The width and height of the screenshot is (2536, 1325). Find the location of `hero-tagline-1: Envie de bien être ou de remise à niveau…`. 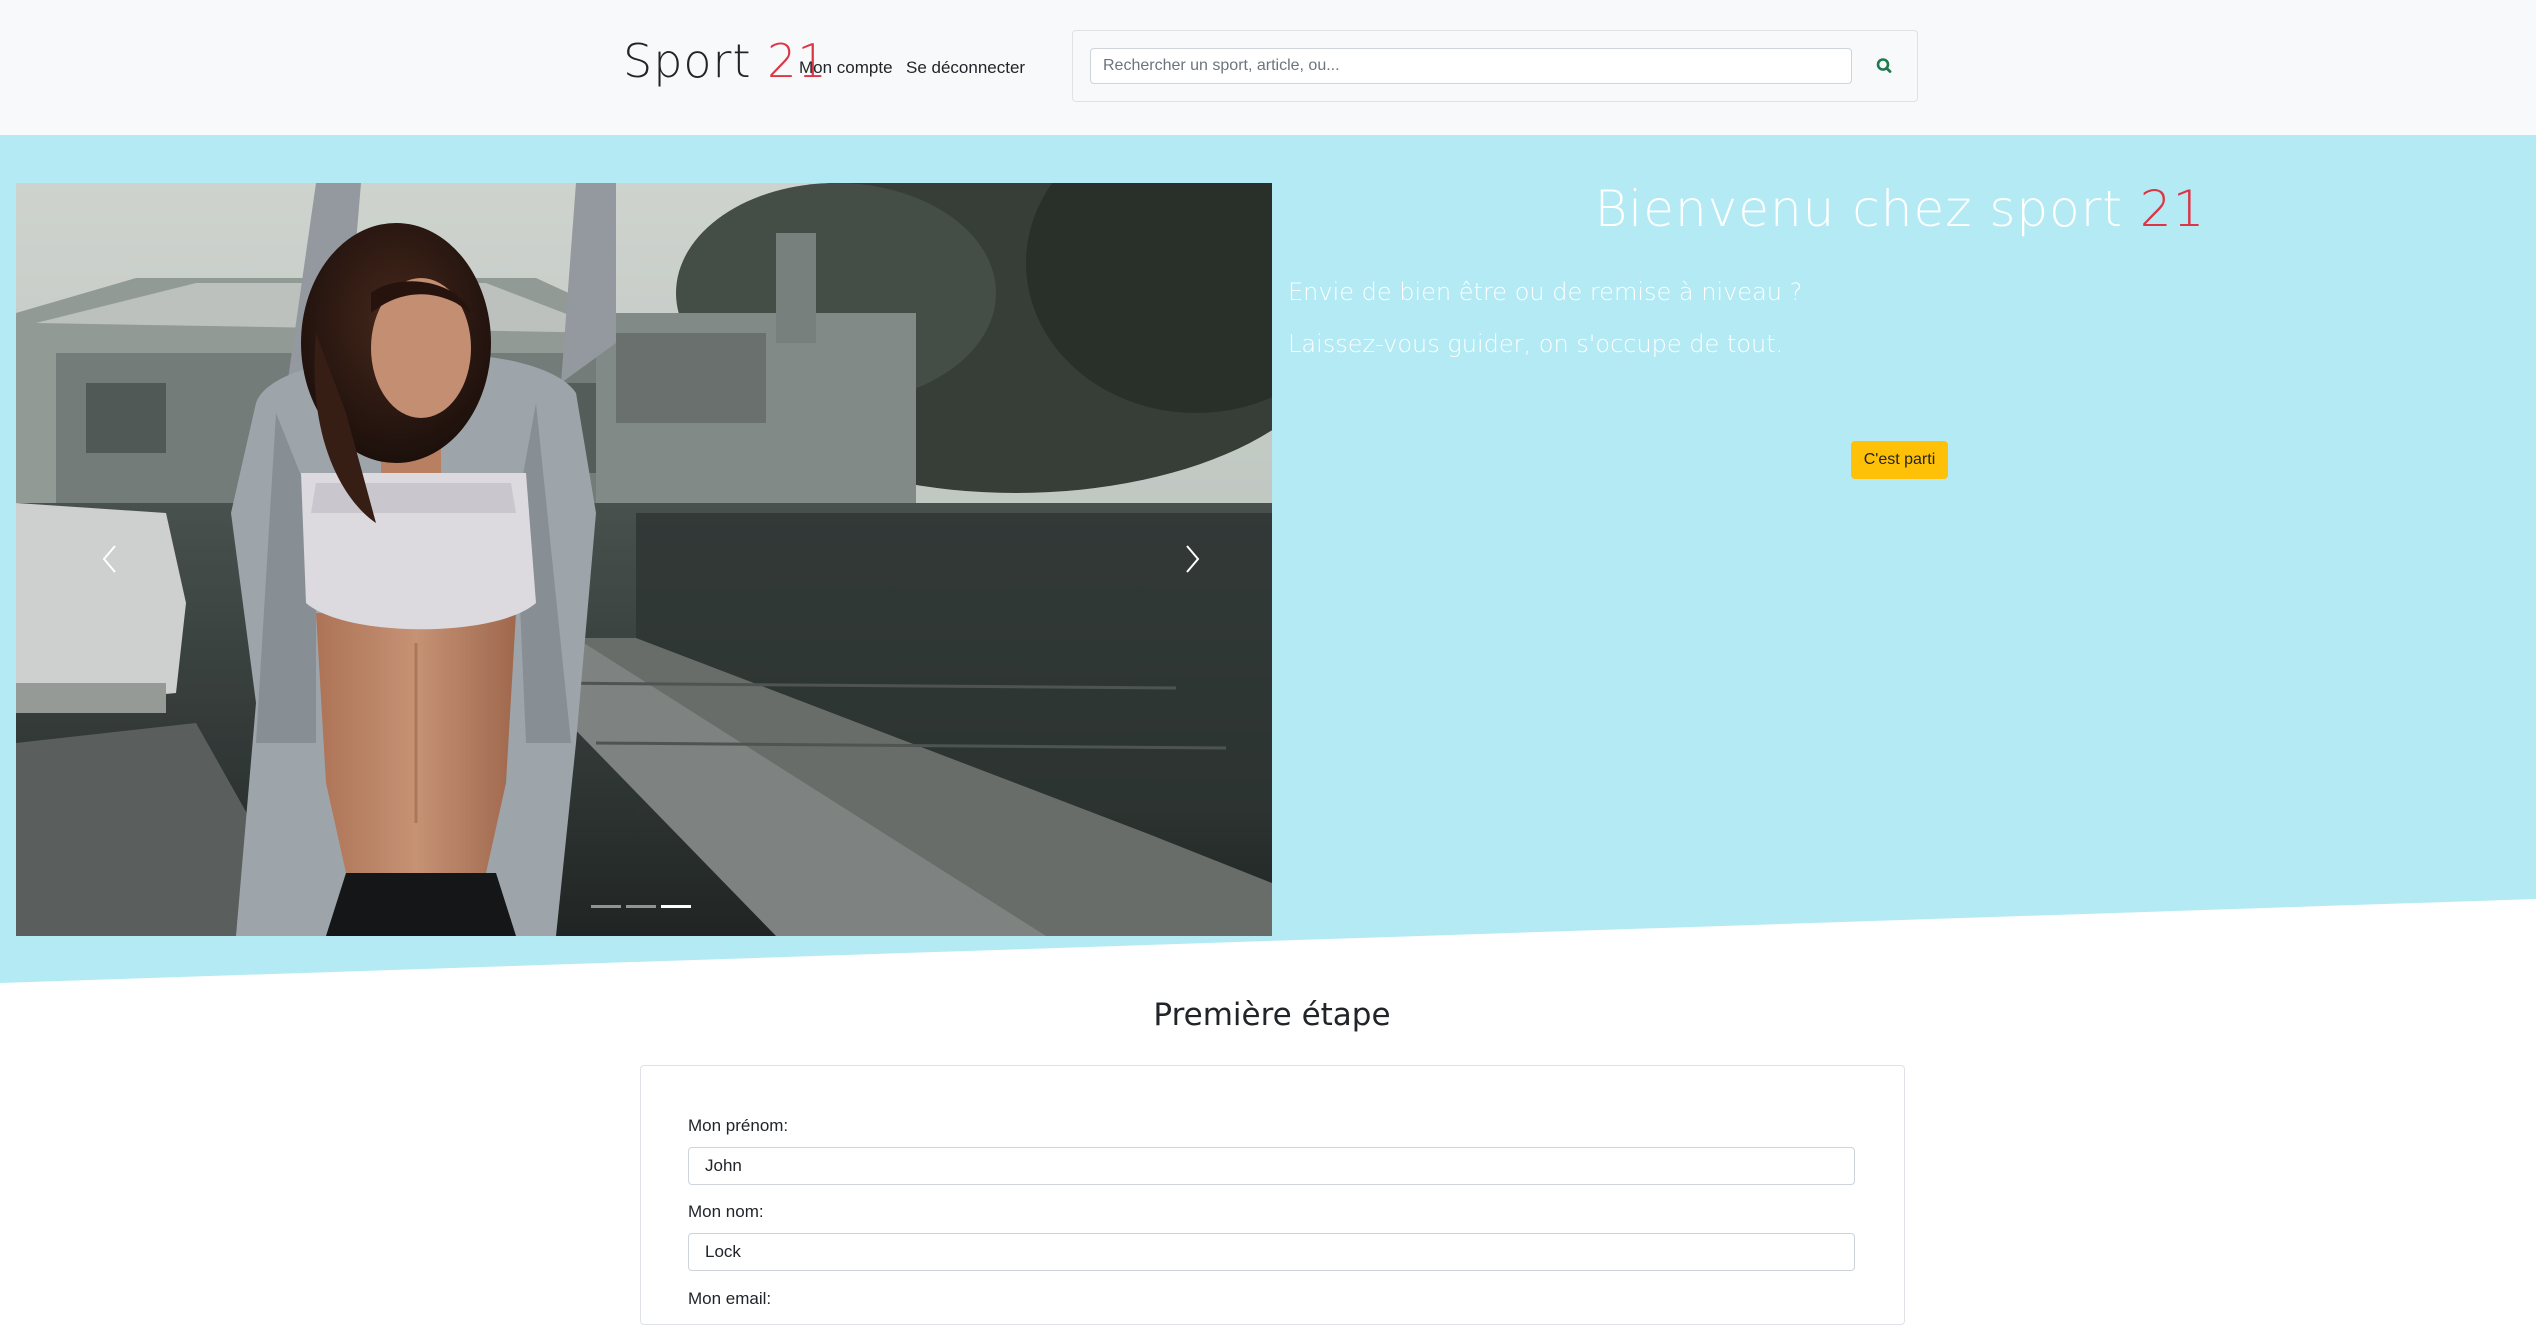

hero-tagline-1: Envie de bien être ou de remise à niveau… is located at coordinates (1545, 292).